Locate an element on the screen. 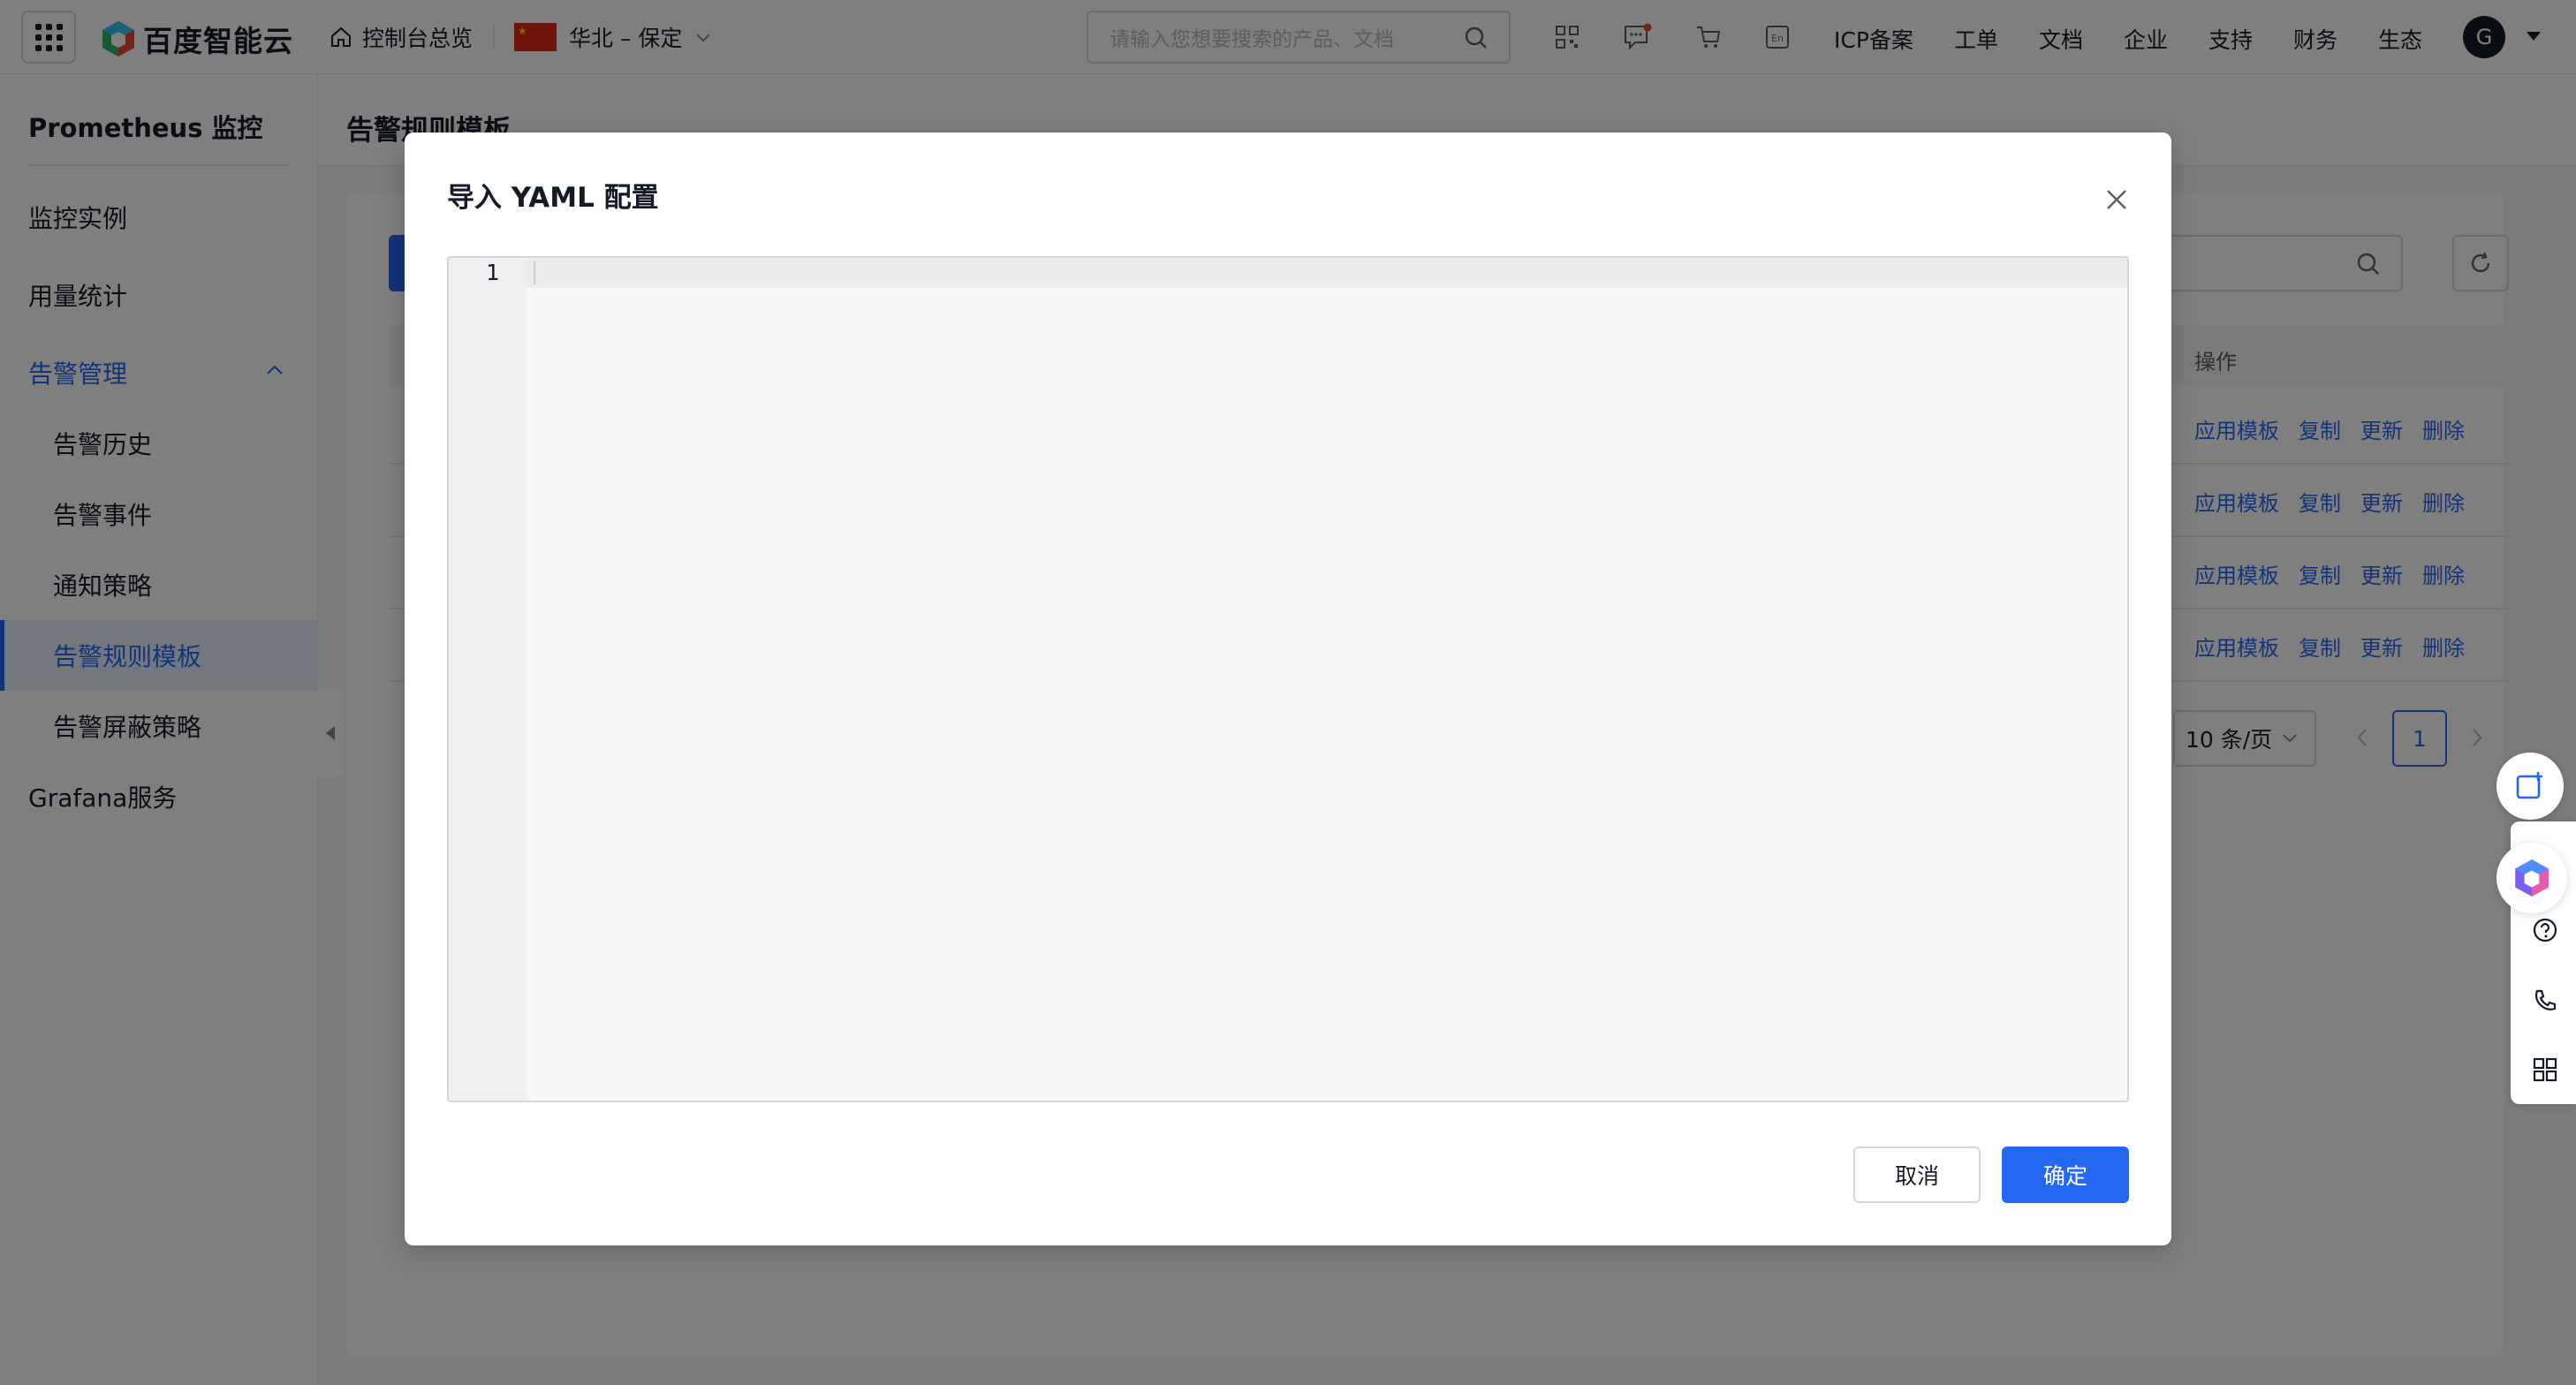 The width and height of the screenshot is (2576, 1385). close-button is located at coordinates (2117, 200).